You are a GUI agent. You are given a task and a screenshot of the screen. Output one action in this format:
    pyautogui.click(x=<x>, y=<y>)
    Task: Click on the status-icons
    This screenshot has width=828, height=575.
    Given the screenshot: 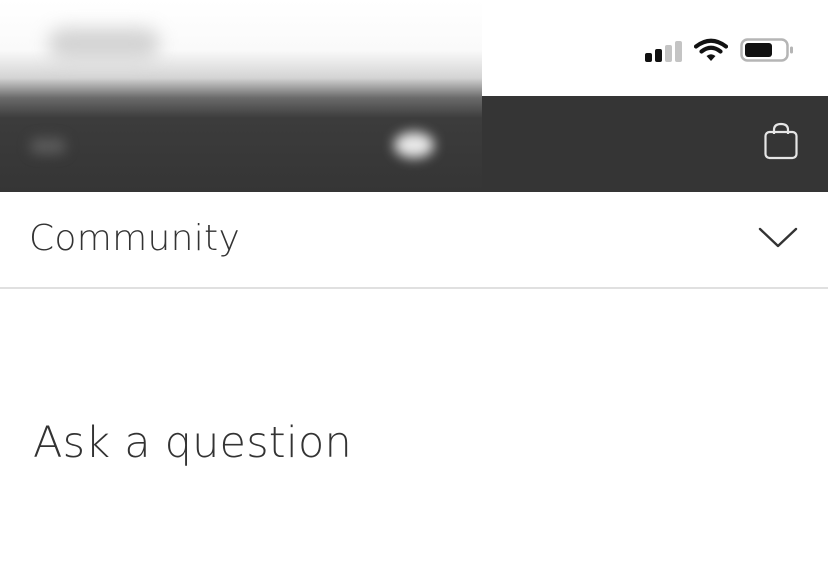 What is the action you would take?
    pyautogui.click(x=719, y=50)
    